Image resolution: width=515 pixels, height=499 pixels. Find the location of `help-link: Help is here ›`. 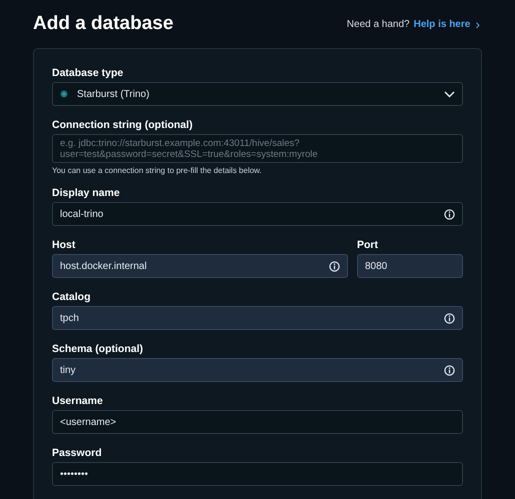

help-link: Help is here › is located at coordinates (447, 24).